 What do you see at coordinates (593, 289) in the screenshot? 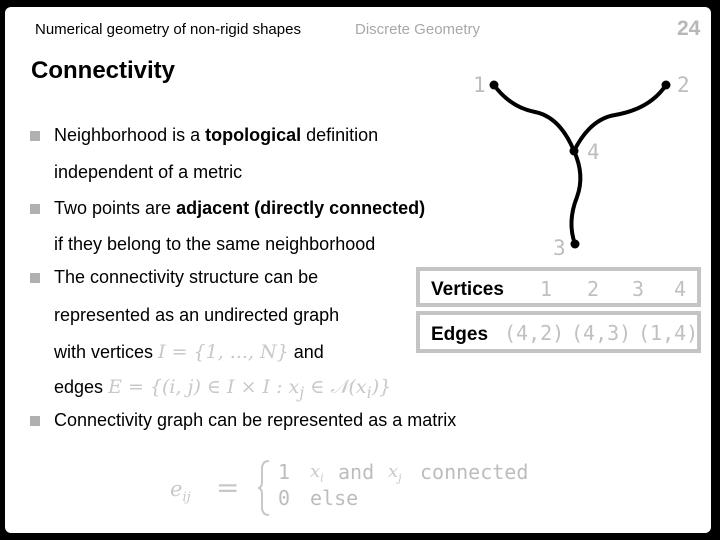
I see `vertex-value: 2` at bounding box center [593, 289].